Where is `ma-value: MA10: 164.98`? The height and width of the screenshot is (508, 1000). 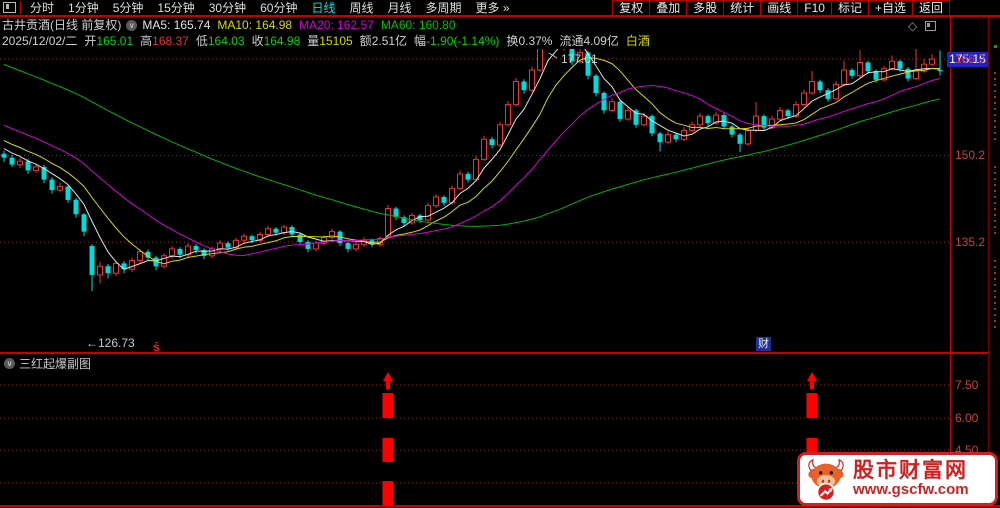
ma-value: MA10: 164.98 is located at coordinates (255, 25).